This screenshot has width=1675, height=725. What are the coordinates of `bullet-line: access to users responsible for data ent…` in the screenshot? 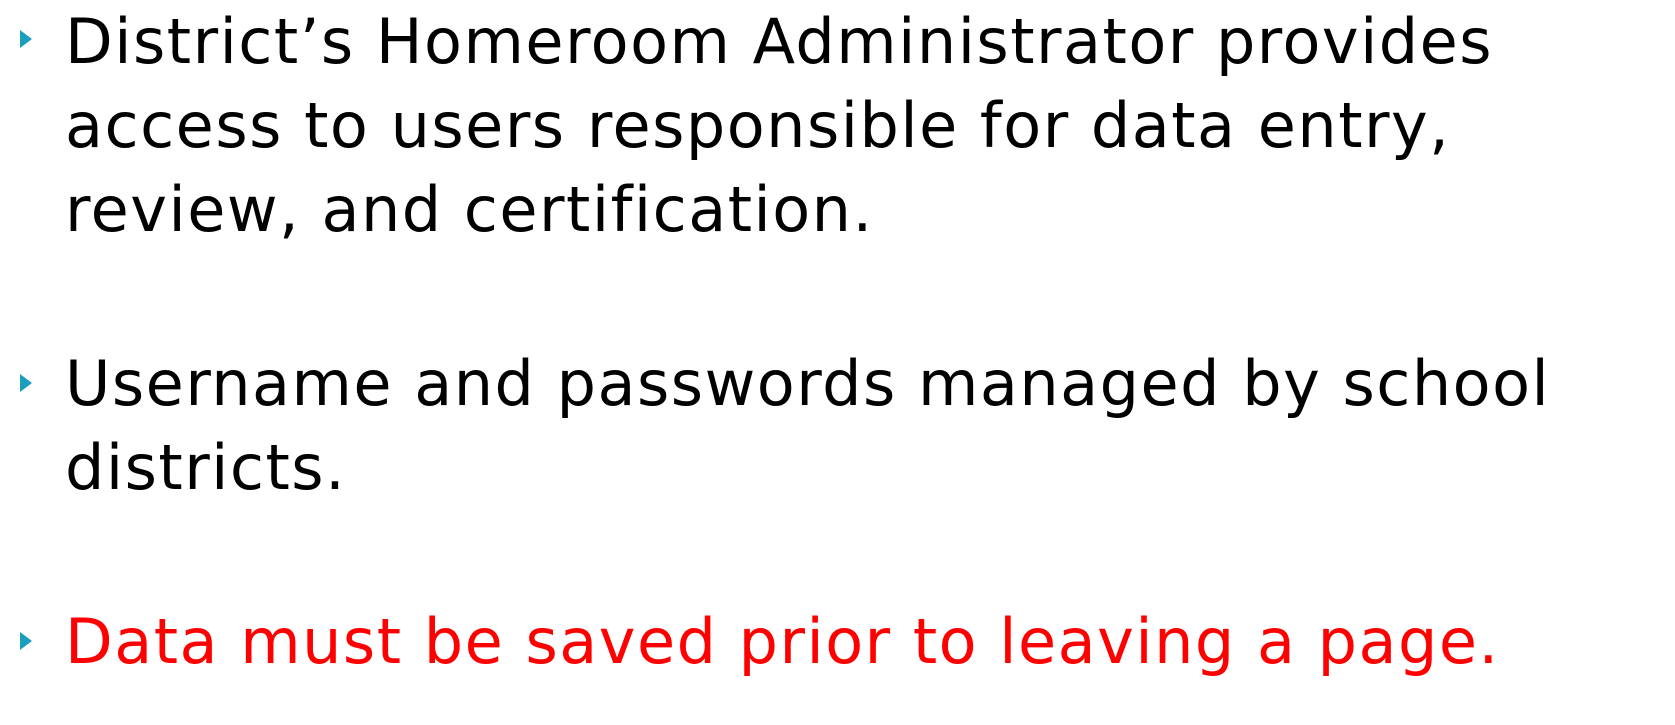 It's located at (758, 125).